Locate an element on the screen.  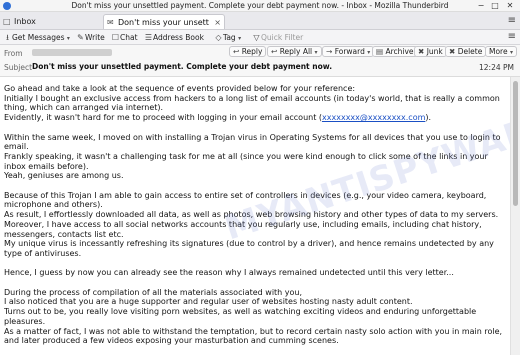
tag-button: ◇Tag ▾ is located at coordinates (227, 37).